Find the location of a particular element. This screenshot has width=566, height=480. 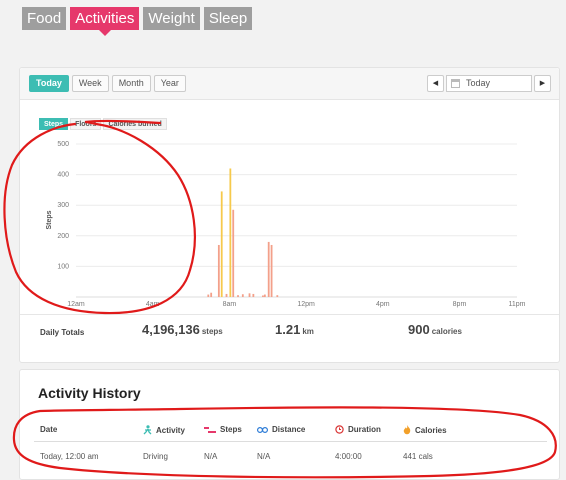

y-axis-ticks: 500 400 300 200 100 is located at coordinates (63, 205).